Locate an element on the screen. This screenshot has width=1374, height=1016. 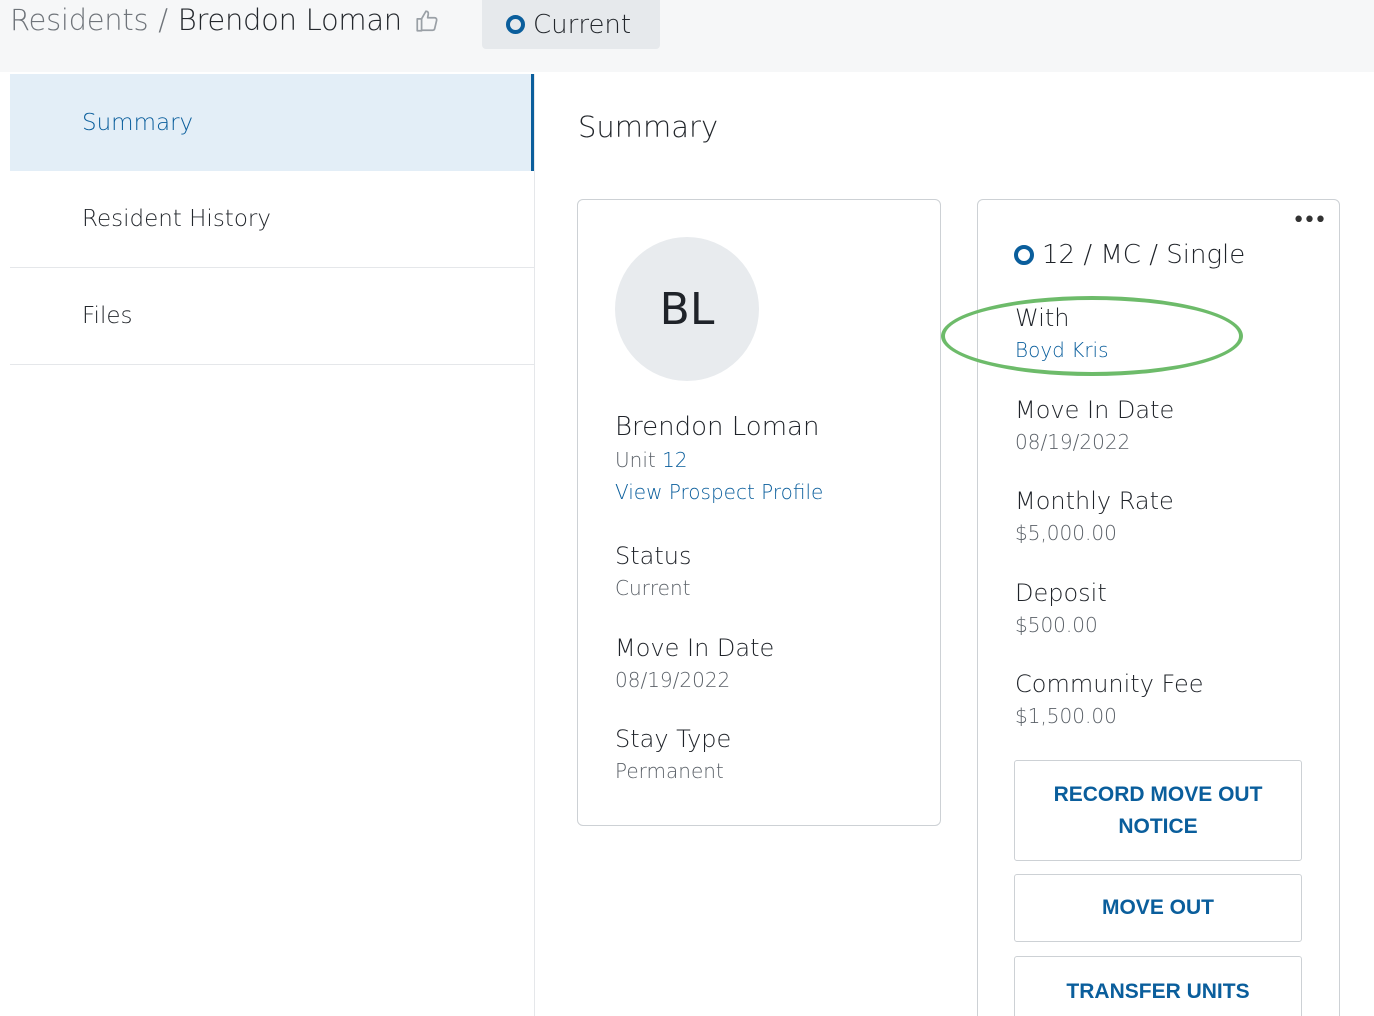
status-circle-icon is located at coordinates (515, 24).